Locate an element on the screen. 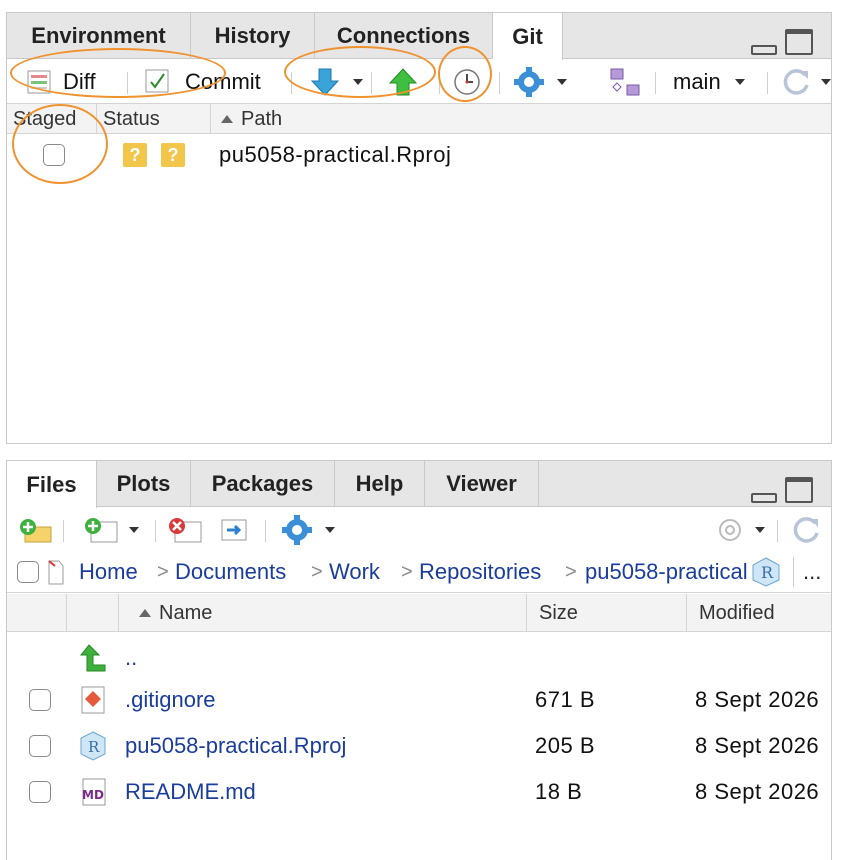 The width and height of the screenshot is (847, 860). column-path: Path is located at coordinates (522, 119).